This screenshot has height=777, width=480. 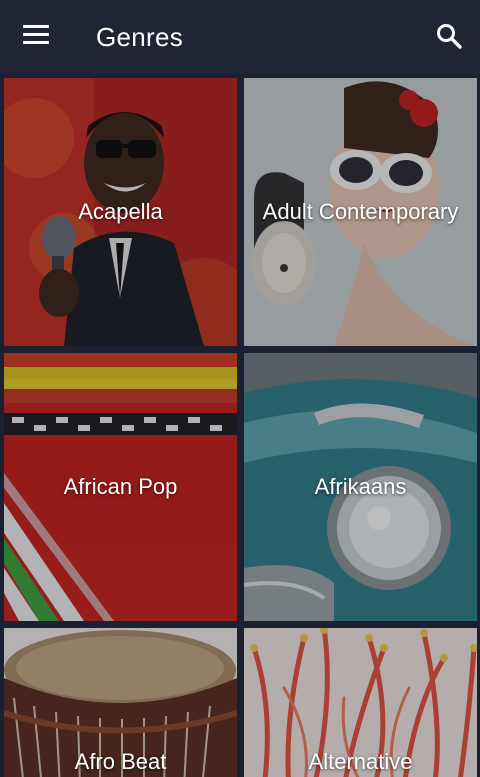 I want to click on genre-tile-alternative: Alternative, so click(x=360, y=702).